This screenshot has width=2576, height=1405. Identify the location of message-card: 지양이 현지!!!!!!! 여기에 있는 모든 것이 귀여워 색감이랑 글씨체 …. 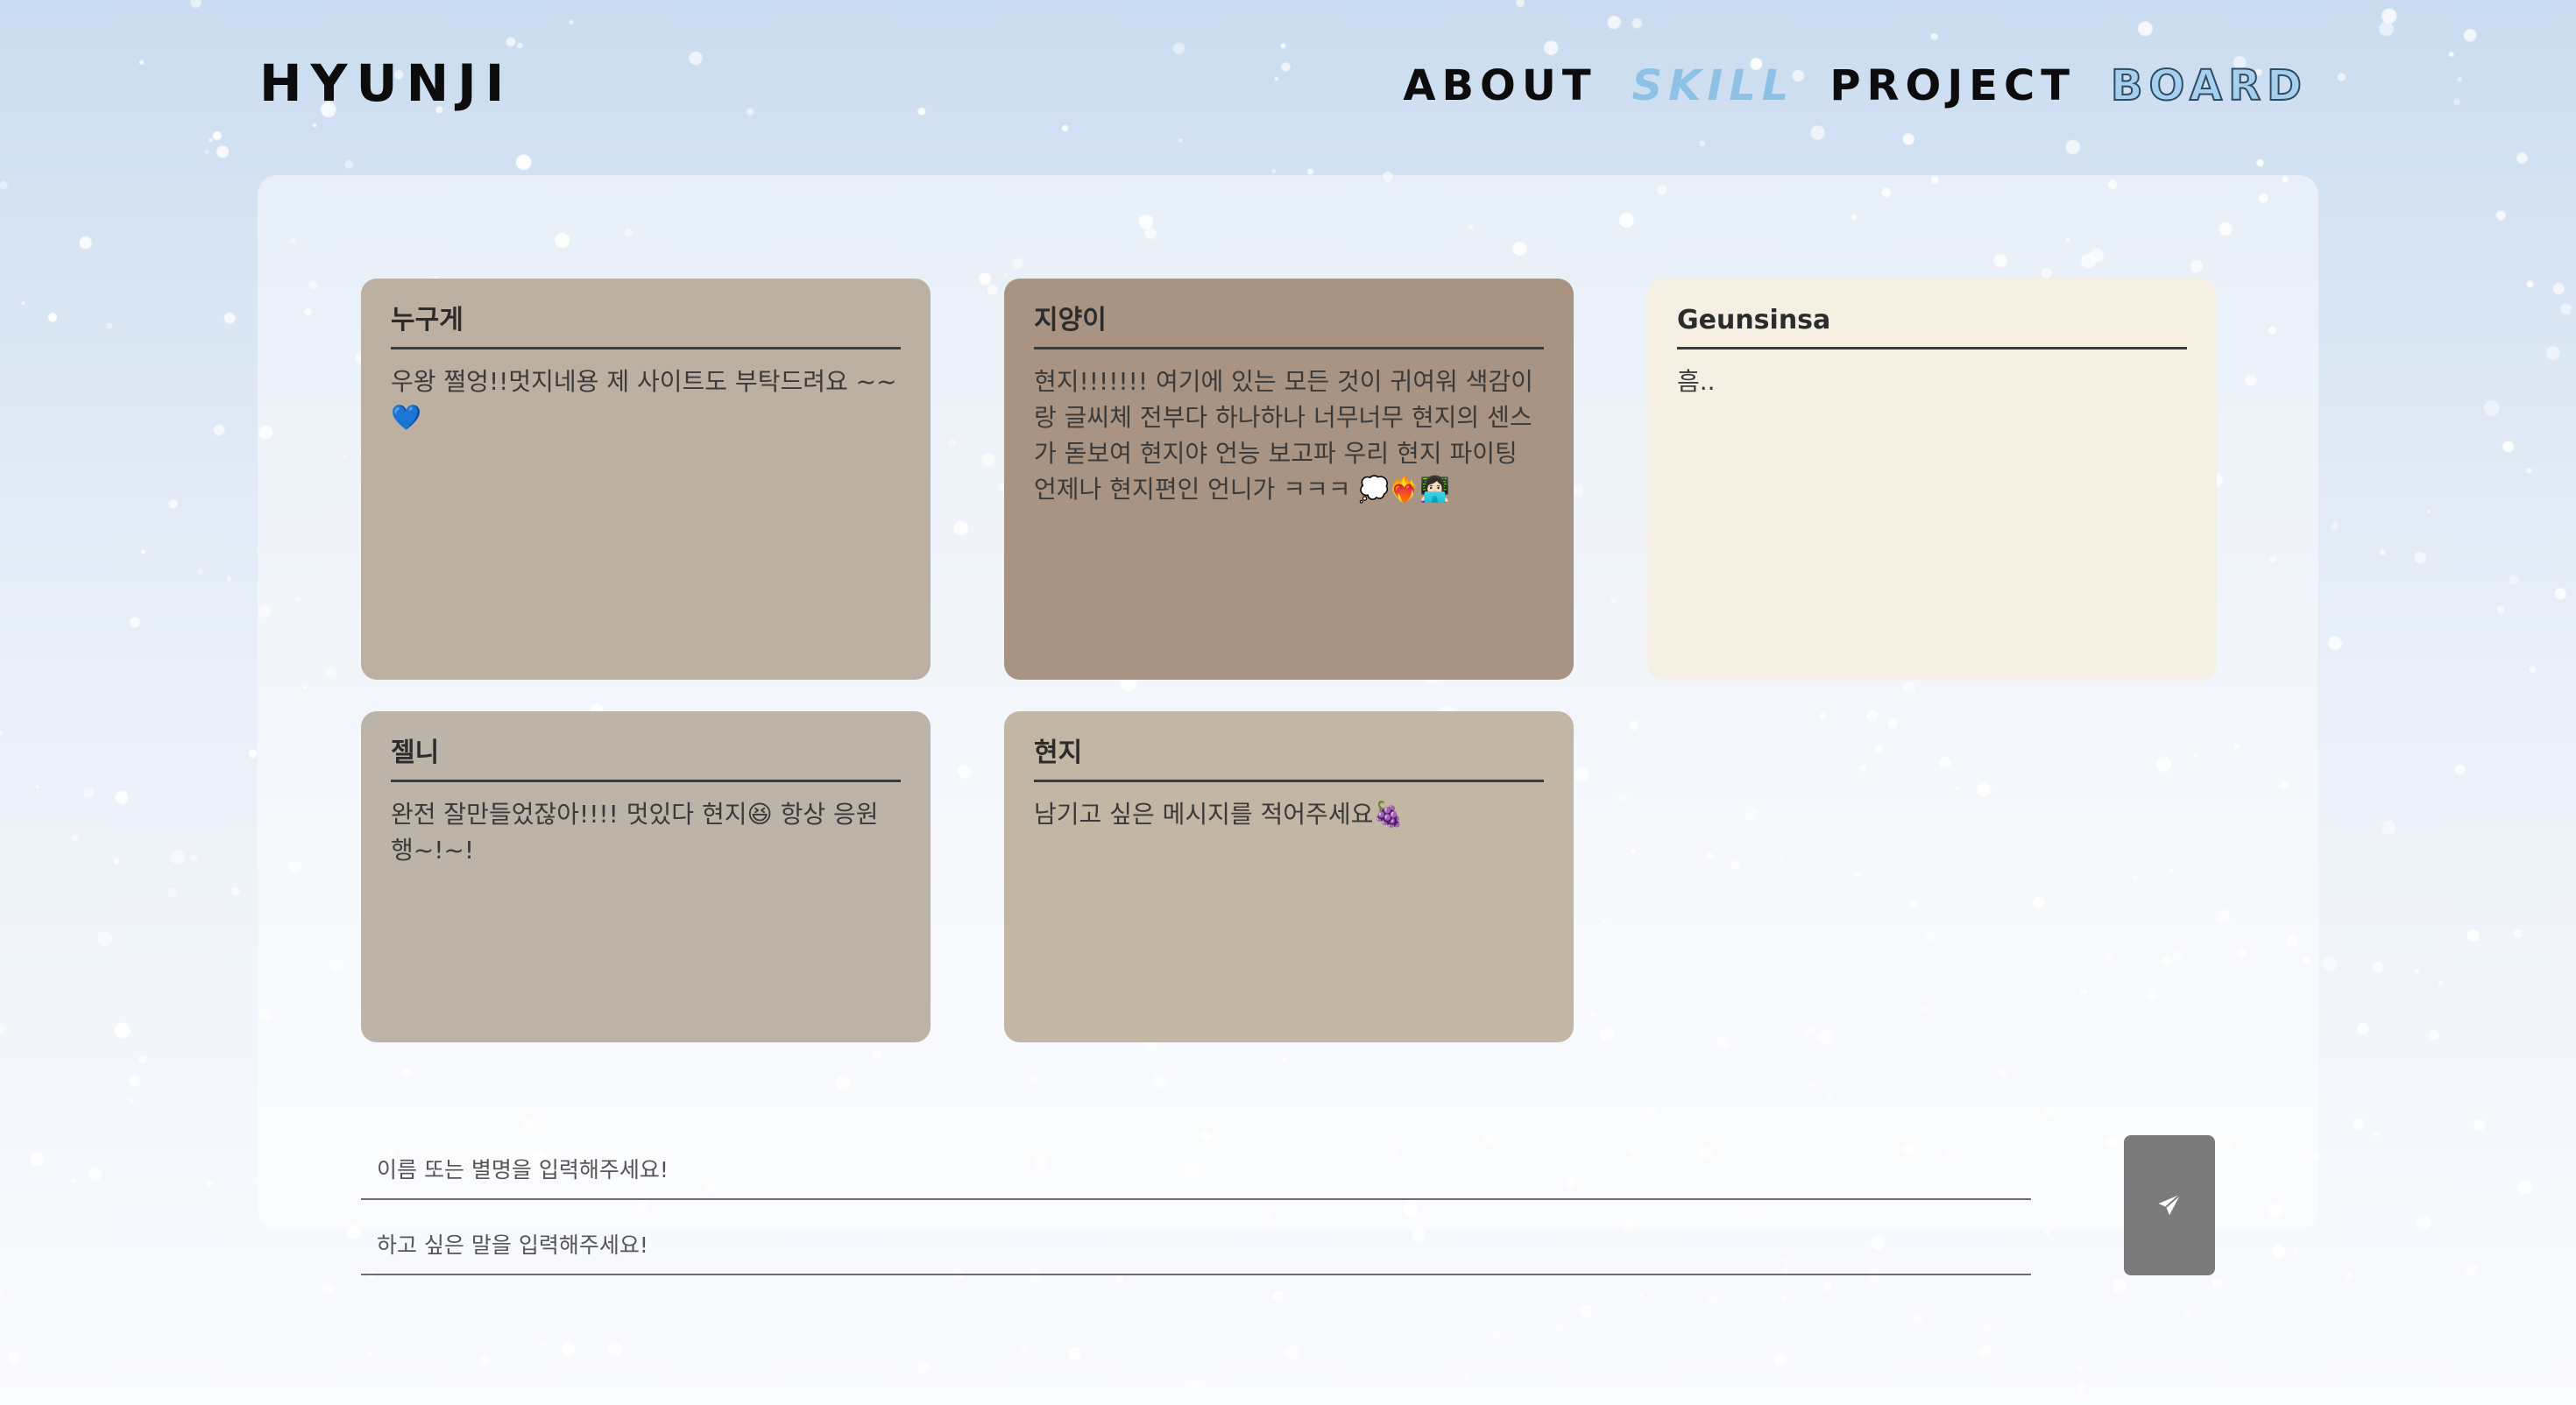
(1289, 479).